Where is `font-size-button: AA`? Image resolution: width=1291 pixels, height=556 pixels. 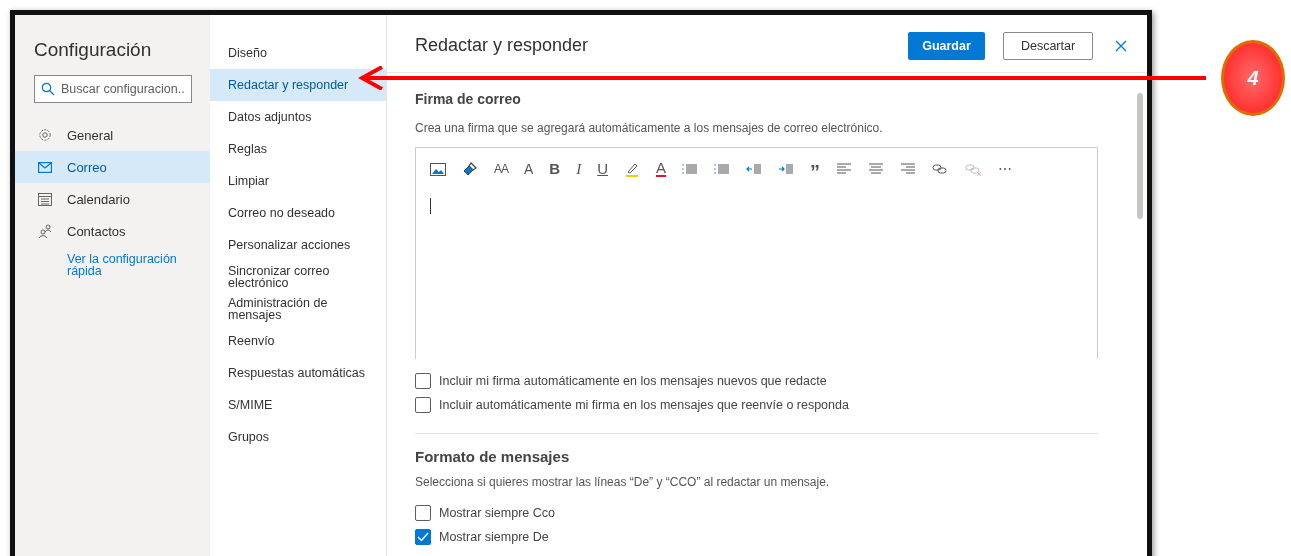
font-size-button: AA is located at coordinates (501, 169).